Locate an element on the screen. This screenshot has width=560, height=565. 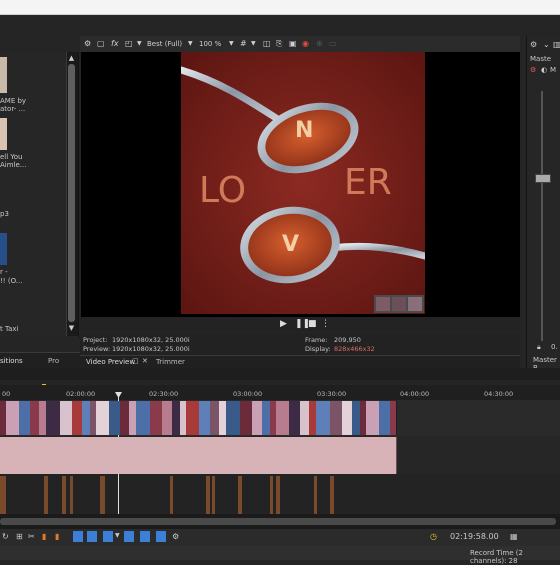
ripple-tool-icon is located at coordinates (145, 536).